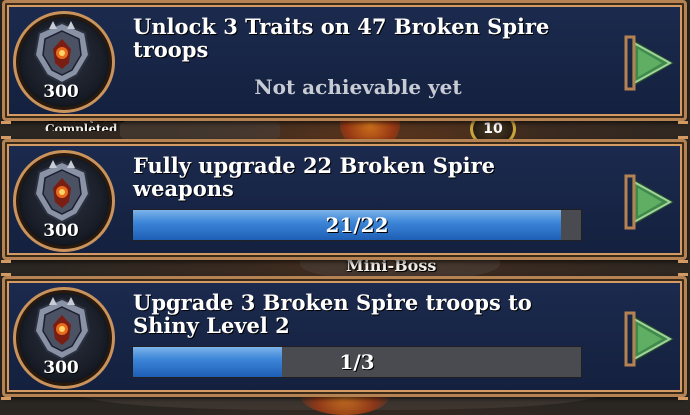  Describe the element at coordinates (314, 177) in the screenshot. I see `quest-title: Fully upgrade 22 Broken Spire weapons` at that location.